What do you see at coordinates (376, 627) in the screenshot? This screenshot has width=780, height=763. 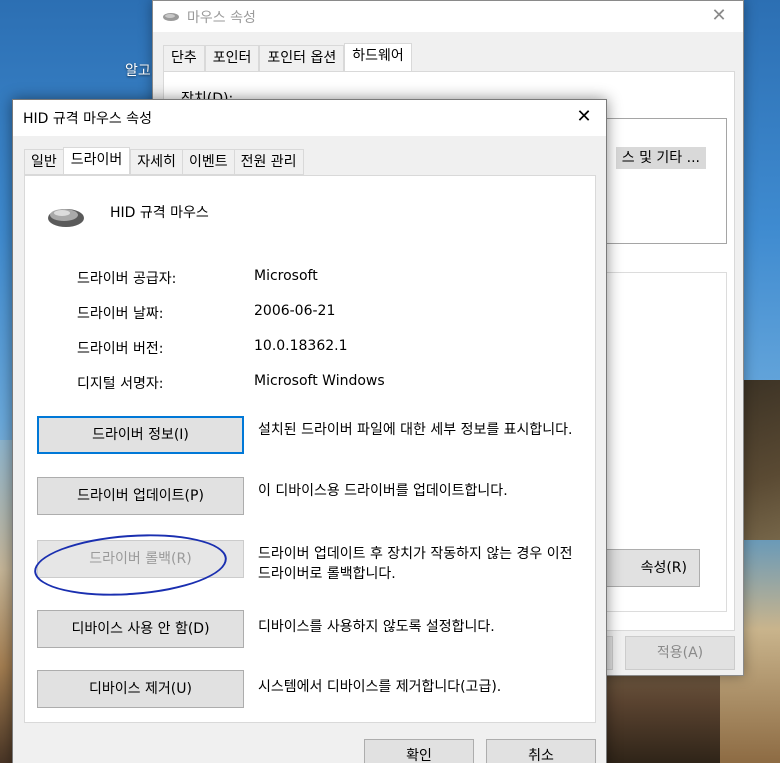 I see `disable-device-desc: 디바이스를 사용하지 않도록 설정합니다.` at bounding box center [376, 627].